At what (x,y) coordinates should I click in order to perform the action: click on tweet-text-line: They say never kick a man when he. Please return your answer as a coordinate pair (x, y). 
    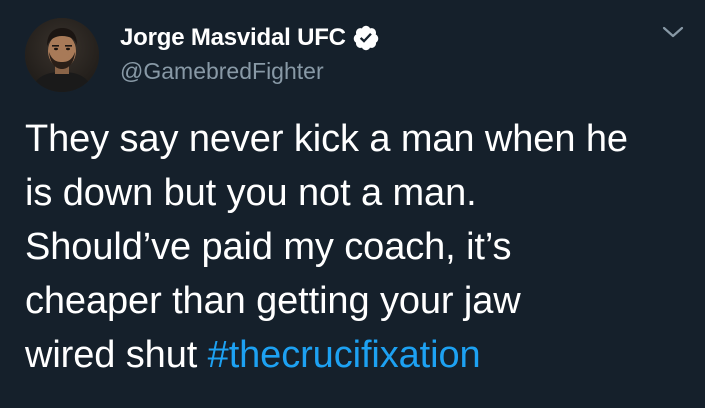
    Looking at the image, I should click on (326, 139).